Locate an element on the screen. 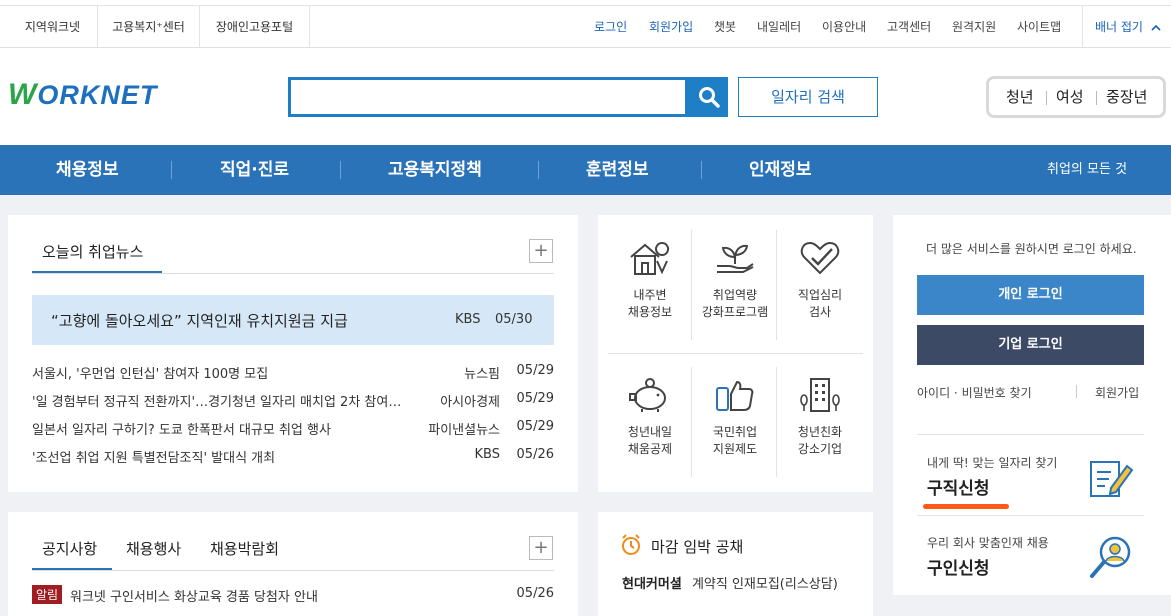 This screenshot has width=1171, height=616. tab-hiring-events: 채용행사 is located at coordinates (153, 548).